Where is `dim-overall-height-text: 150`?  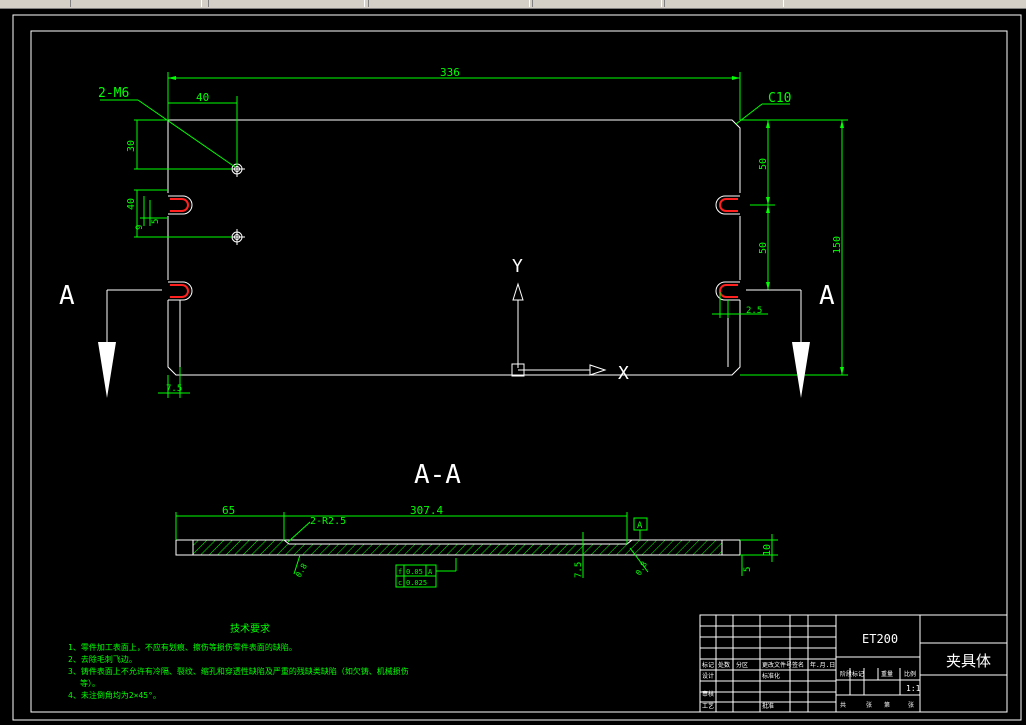 dim-overall-height-text: 150 is located at coordinates (837, 245).